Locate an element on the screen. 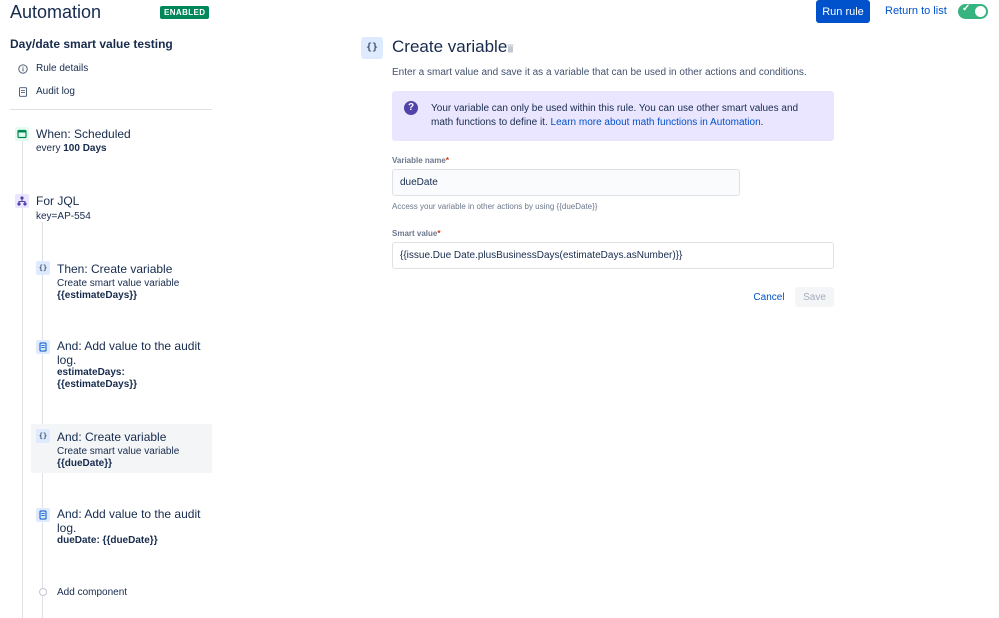  variable-name-input is located at coordinates (566, 182).